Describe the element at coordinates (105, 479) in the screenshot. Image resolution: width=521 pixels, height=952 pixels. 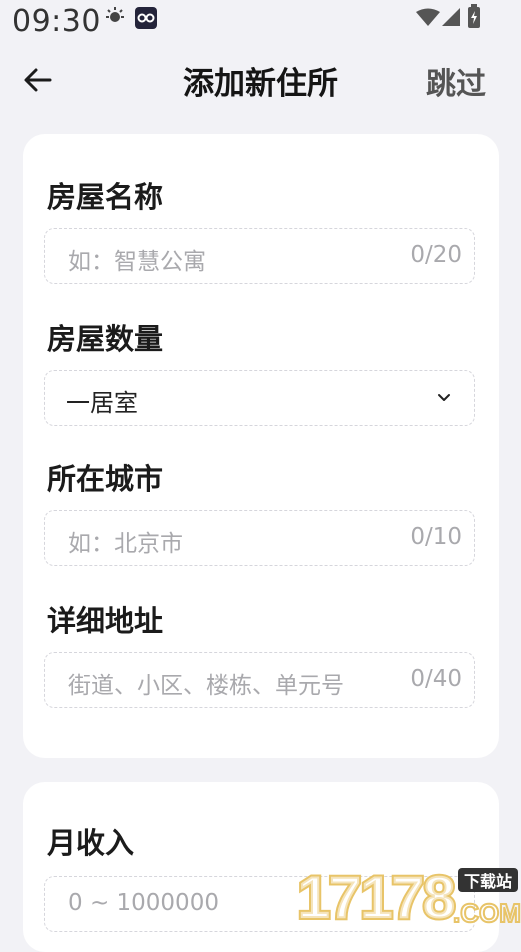
I see `city-label: 所在城市` at that location.